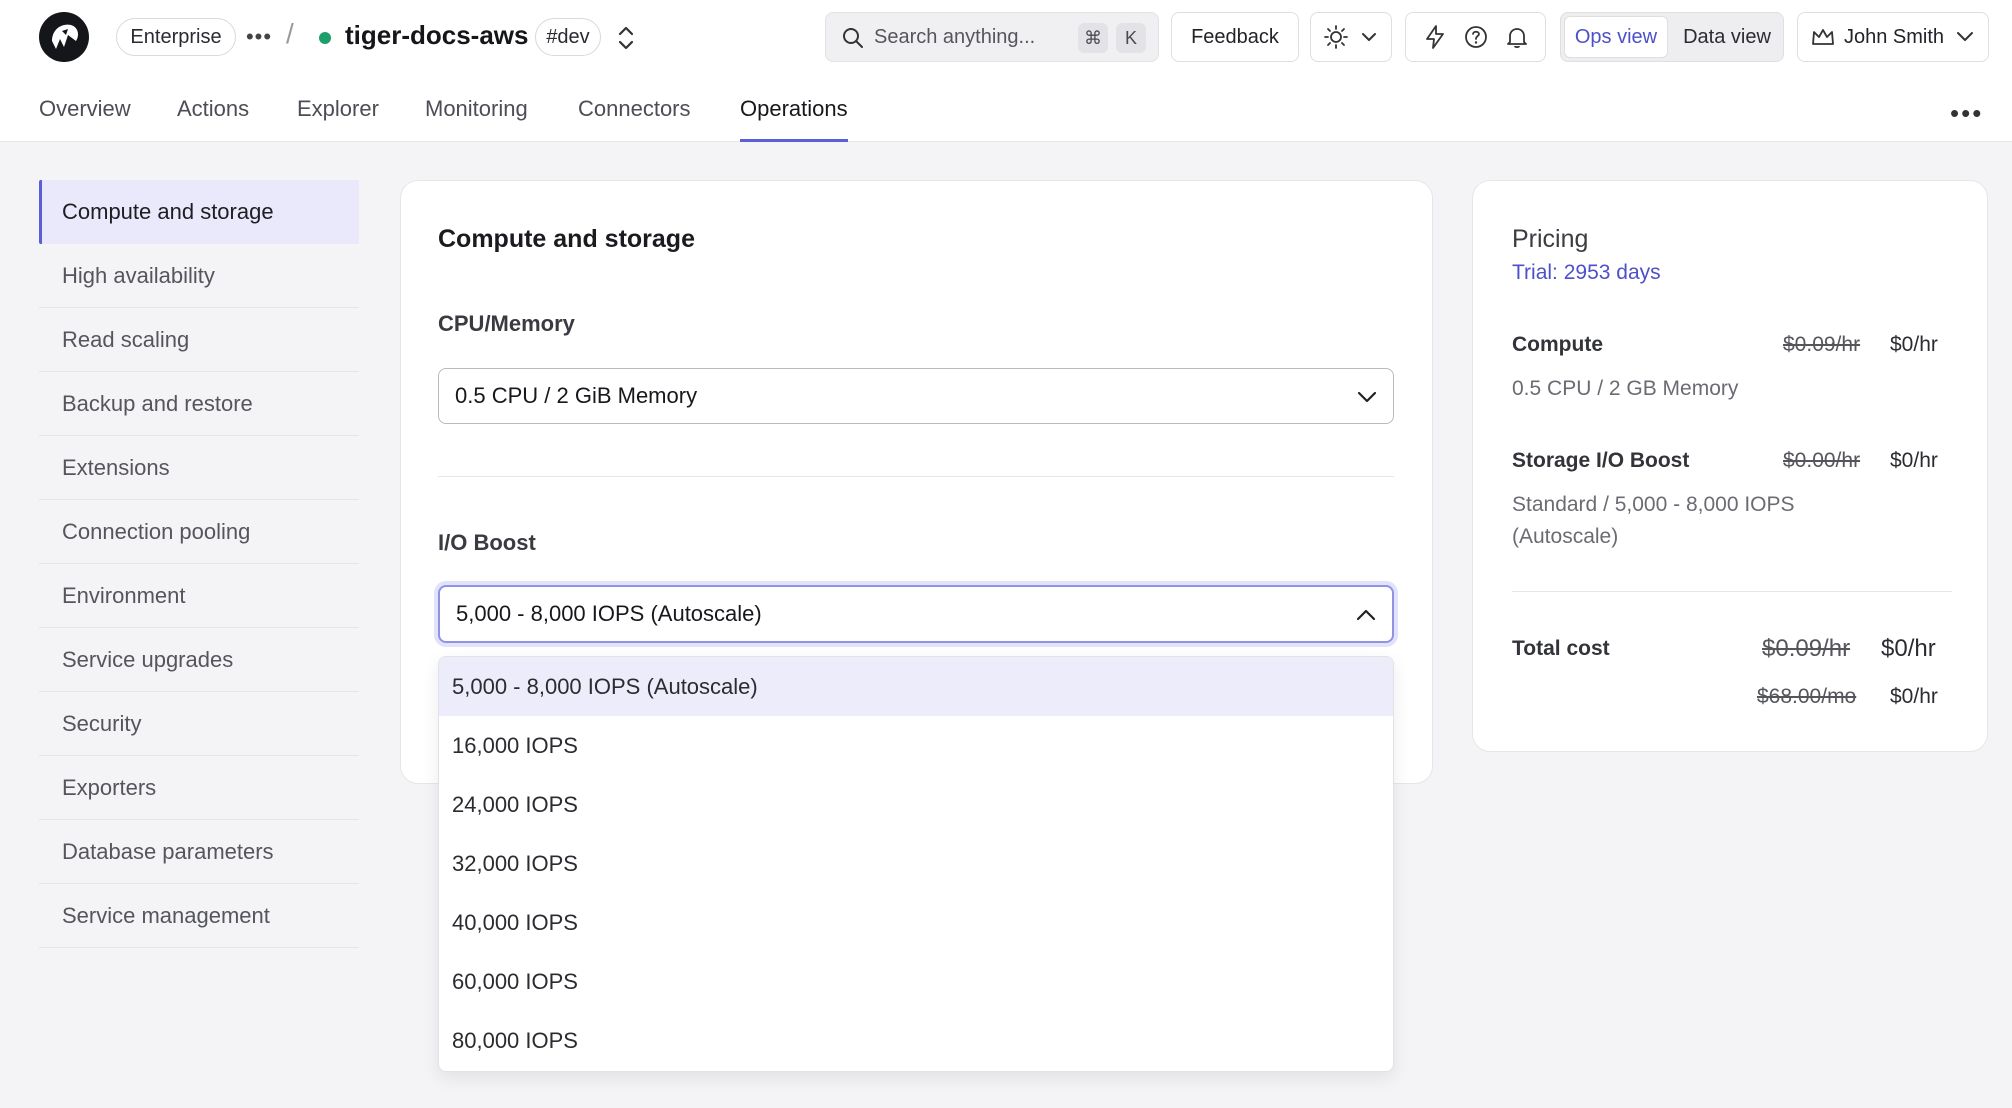 This screenshot has width=2012, height=1108. What do you see at coordinates (566, 239) in the screenshot?
I see `section-title: Compute and storage` at bounding box center [566, 239].